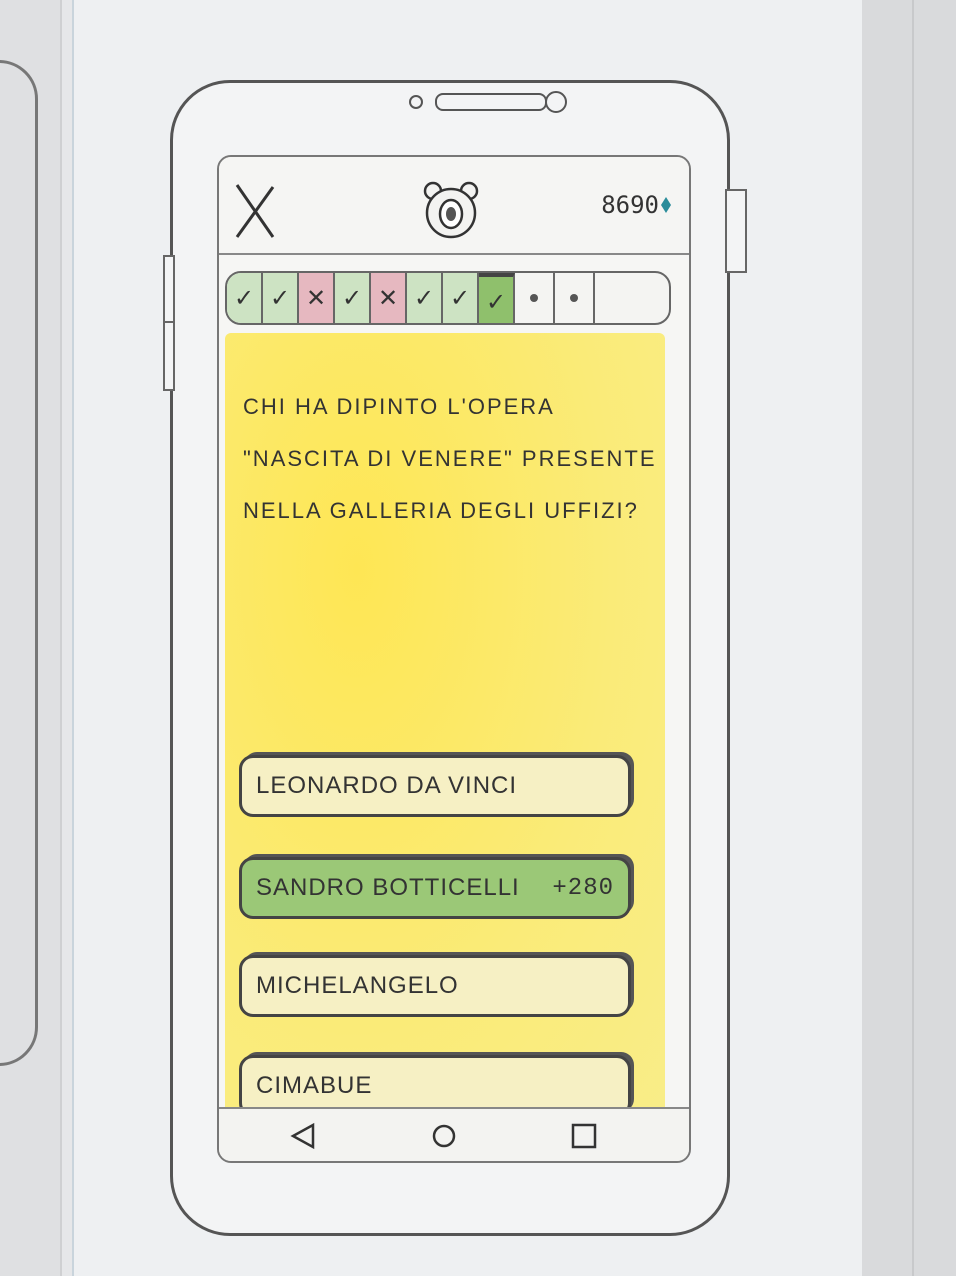 This screenshot has height=1276, width=956. Describe the element at coordinates (666, 205) in the screenshot. I see `diamond-icon` at that location.